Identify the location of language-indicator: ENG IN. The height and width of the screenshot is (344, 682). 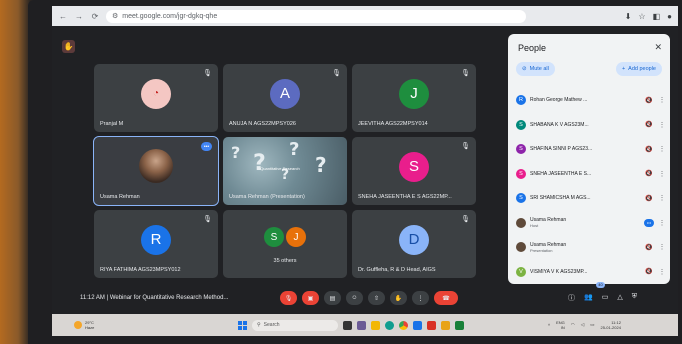
(560, 325).